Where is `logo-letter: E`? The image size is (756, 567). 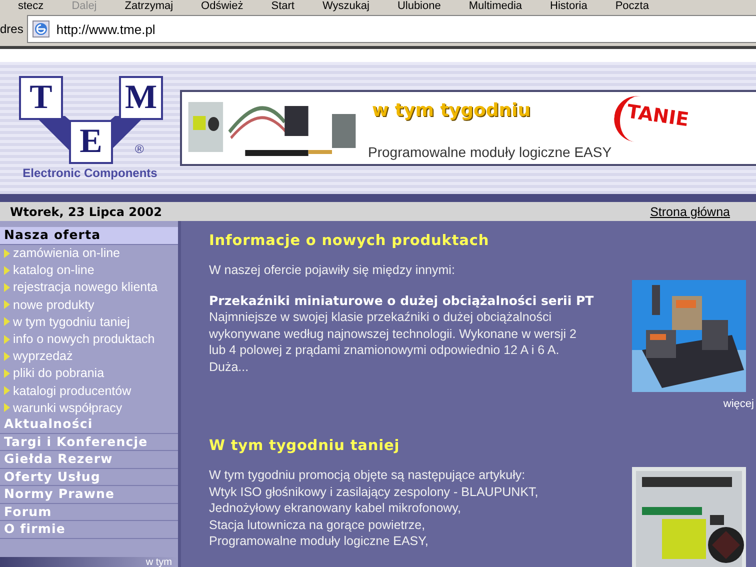
logo-letter: E is located at coordinates (91, 142).